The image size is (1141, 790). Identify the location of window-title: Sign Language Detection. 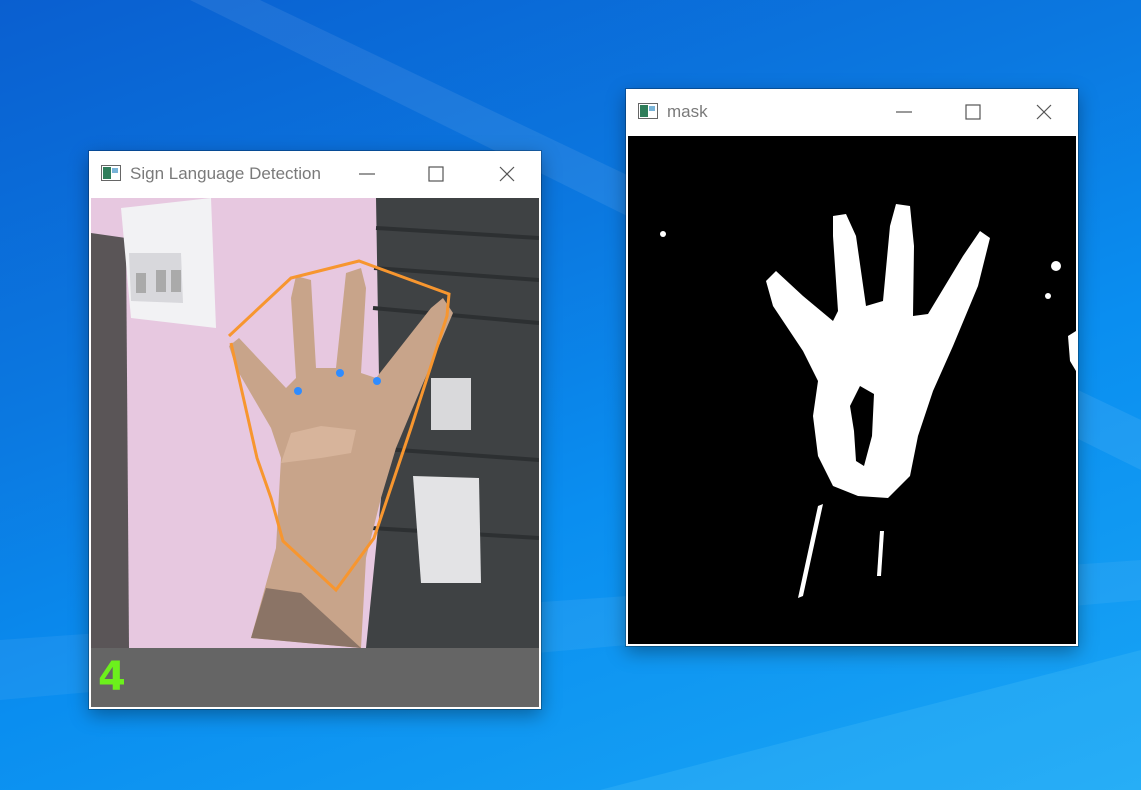
(225, 173).